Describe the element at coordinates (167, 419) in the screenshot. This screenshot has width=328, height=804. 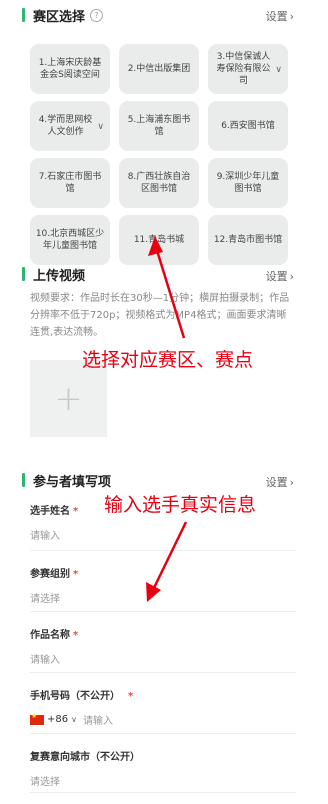
I see `annotation-arrows` at that location.